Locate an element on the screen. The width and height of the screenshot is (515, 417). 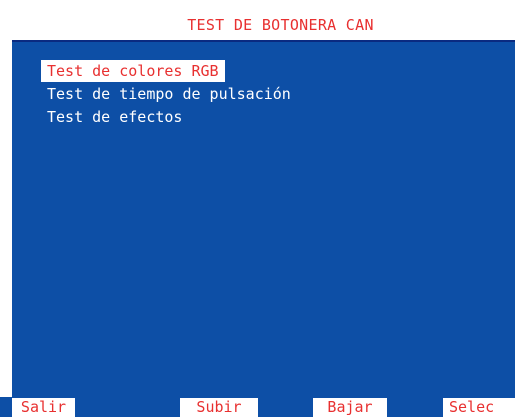
title-bar: TEST DE BOTONERA CAN is located at coordinates (263, 26).